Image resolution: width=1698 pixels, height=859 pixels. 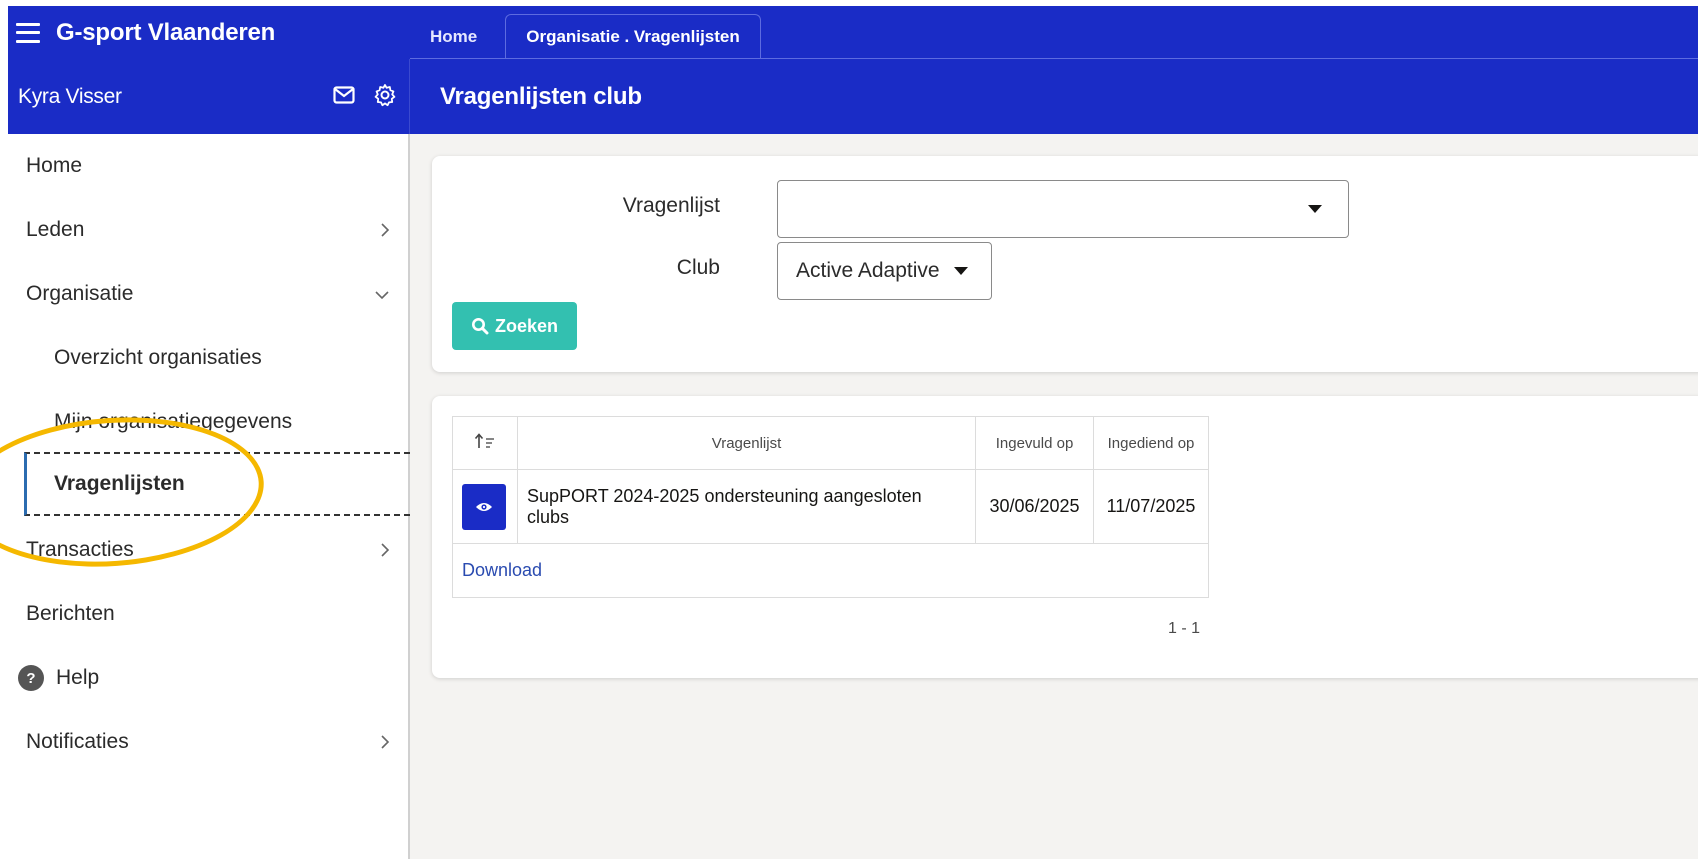 I want to click on chevron-down-icon, so click(x=382, y=295).